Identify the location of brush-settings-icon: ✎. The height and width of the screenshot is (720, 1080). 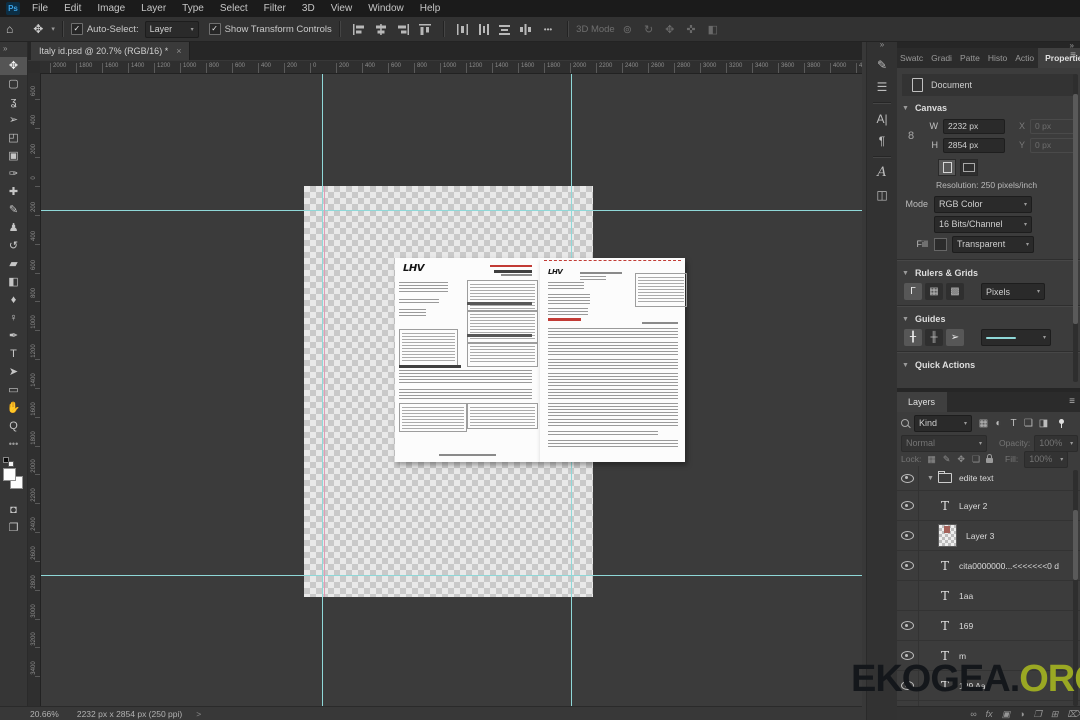
(882, 65).